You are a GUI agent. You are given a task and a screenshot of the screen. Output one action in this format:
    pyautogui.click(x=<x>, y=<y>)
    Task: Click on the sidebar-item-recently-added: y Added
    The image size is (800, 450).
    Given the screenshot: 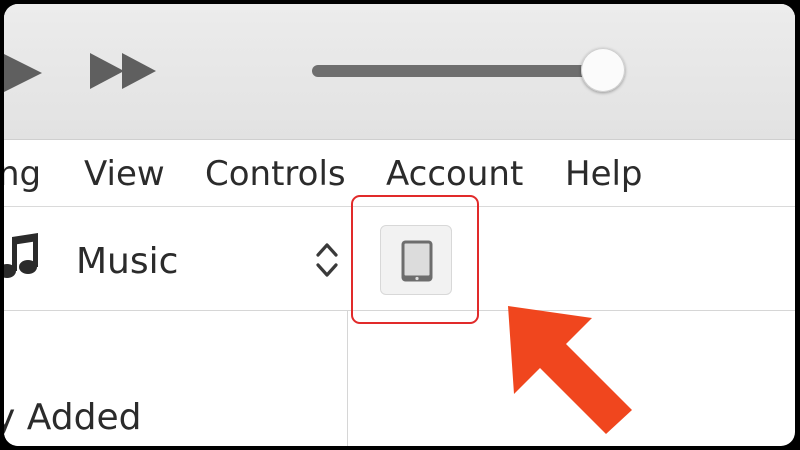 What is the action you would take?
    pyautogui.click(x=72, y=418)
    